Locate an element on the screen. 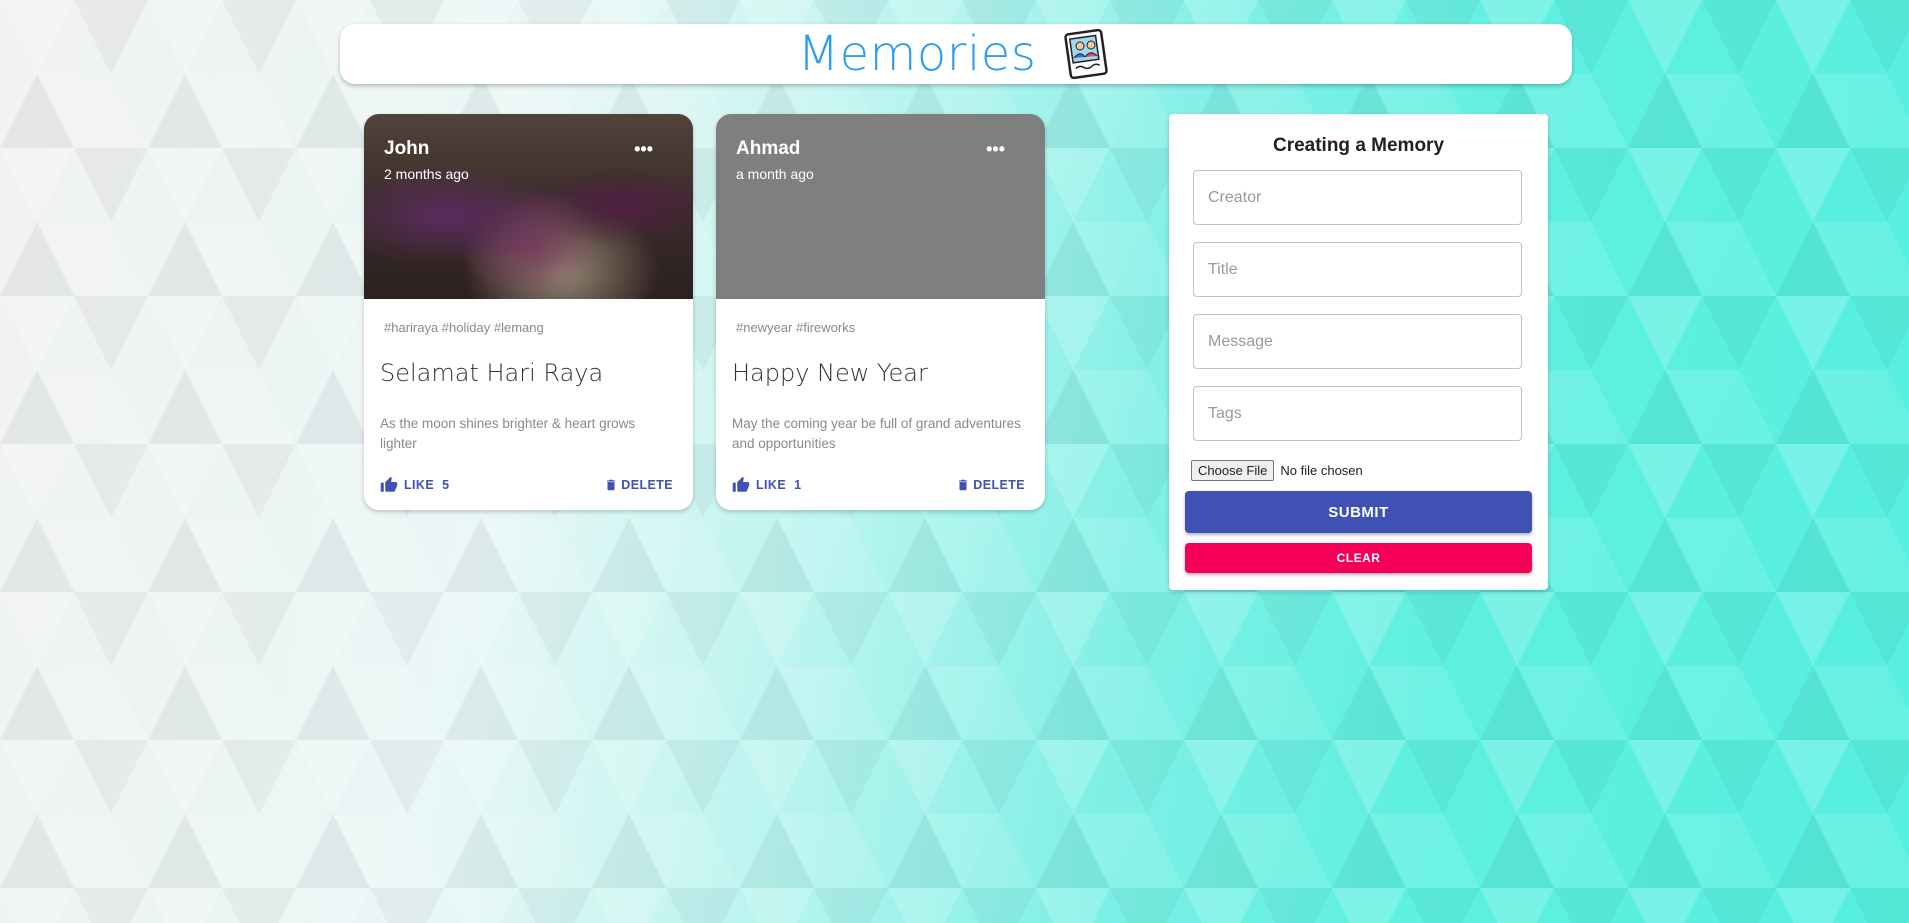 The image size is (1909, 923). post-tags: #hariraya #holiday #lemang is located at coordinates (464, 327).